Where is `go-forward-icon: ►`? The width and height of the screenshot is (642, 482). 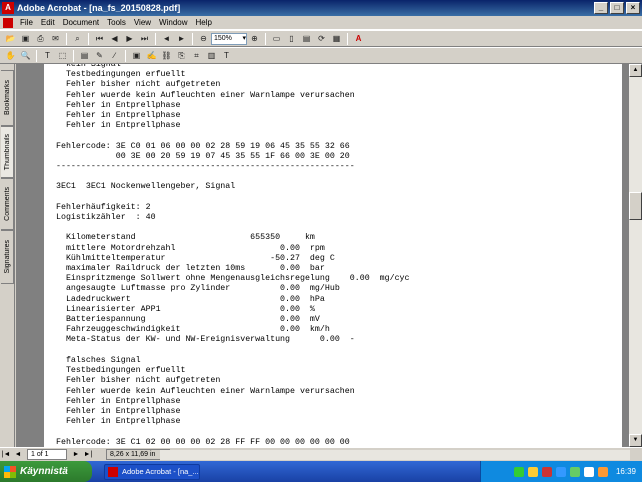
go-forward-icon: ► is located at coordinates (181, 38).